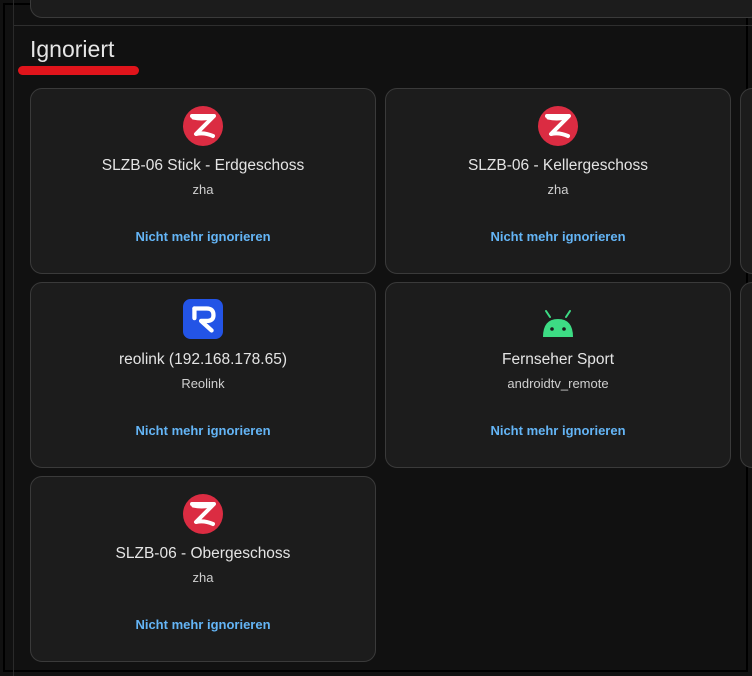 The image size is (752, 676). I want to click on section-title: Ignoriert, so click(72, 49).